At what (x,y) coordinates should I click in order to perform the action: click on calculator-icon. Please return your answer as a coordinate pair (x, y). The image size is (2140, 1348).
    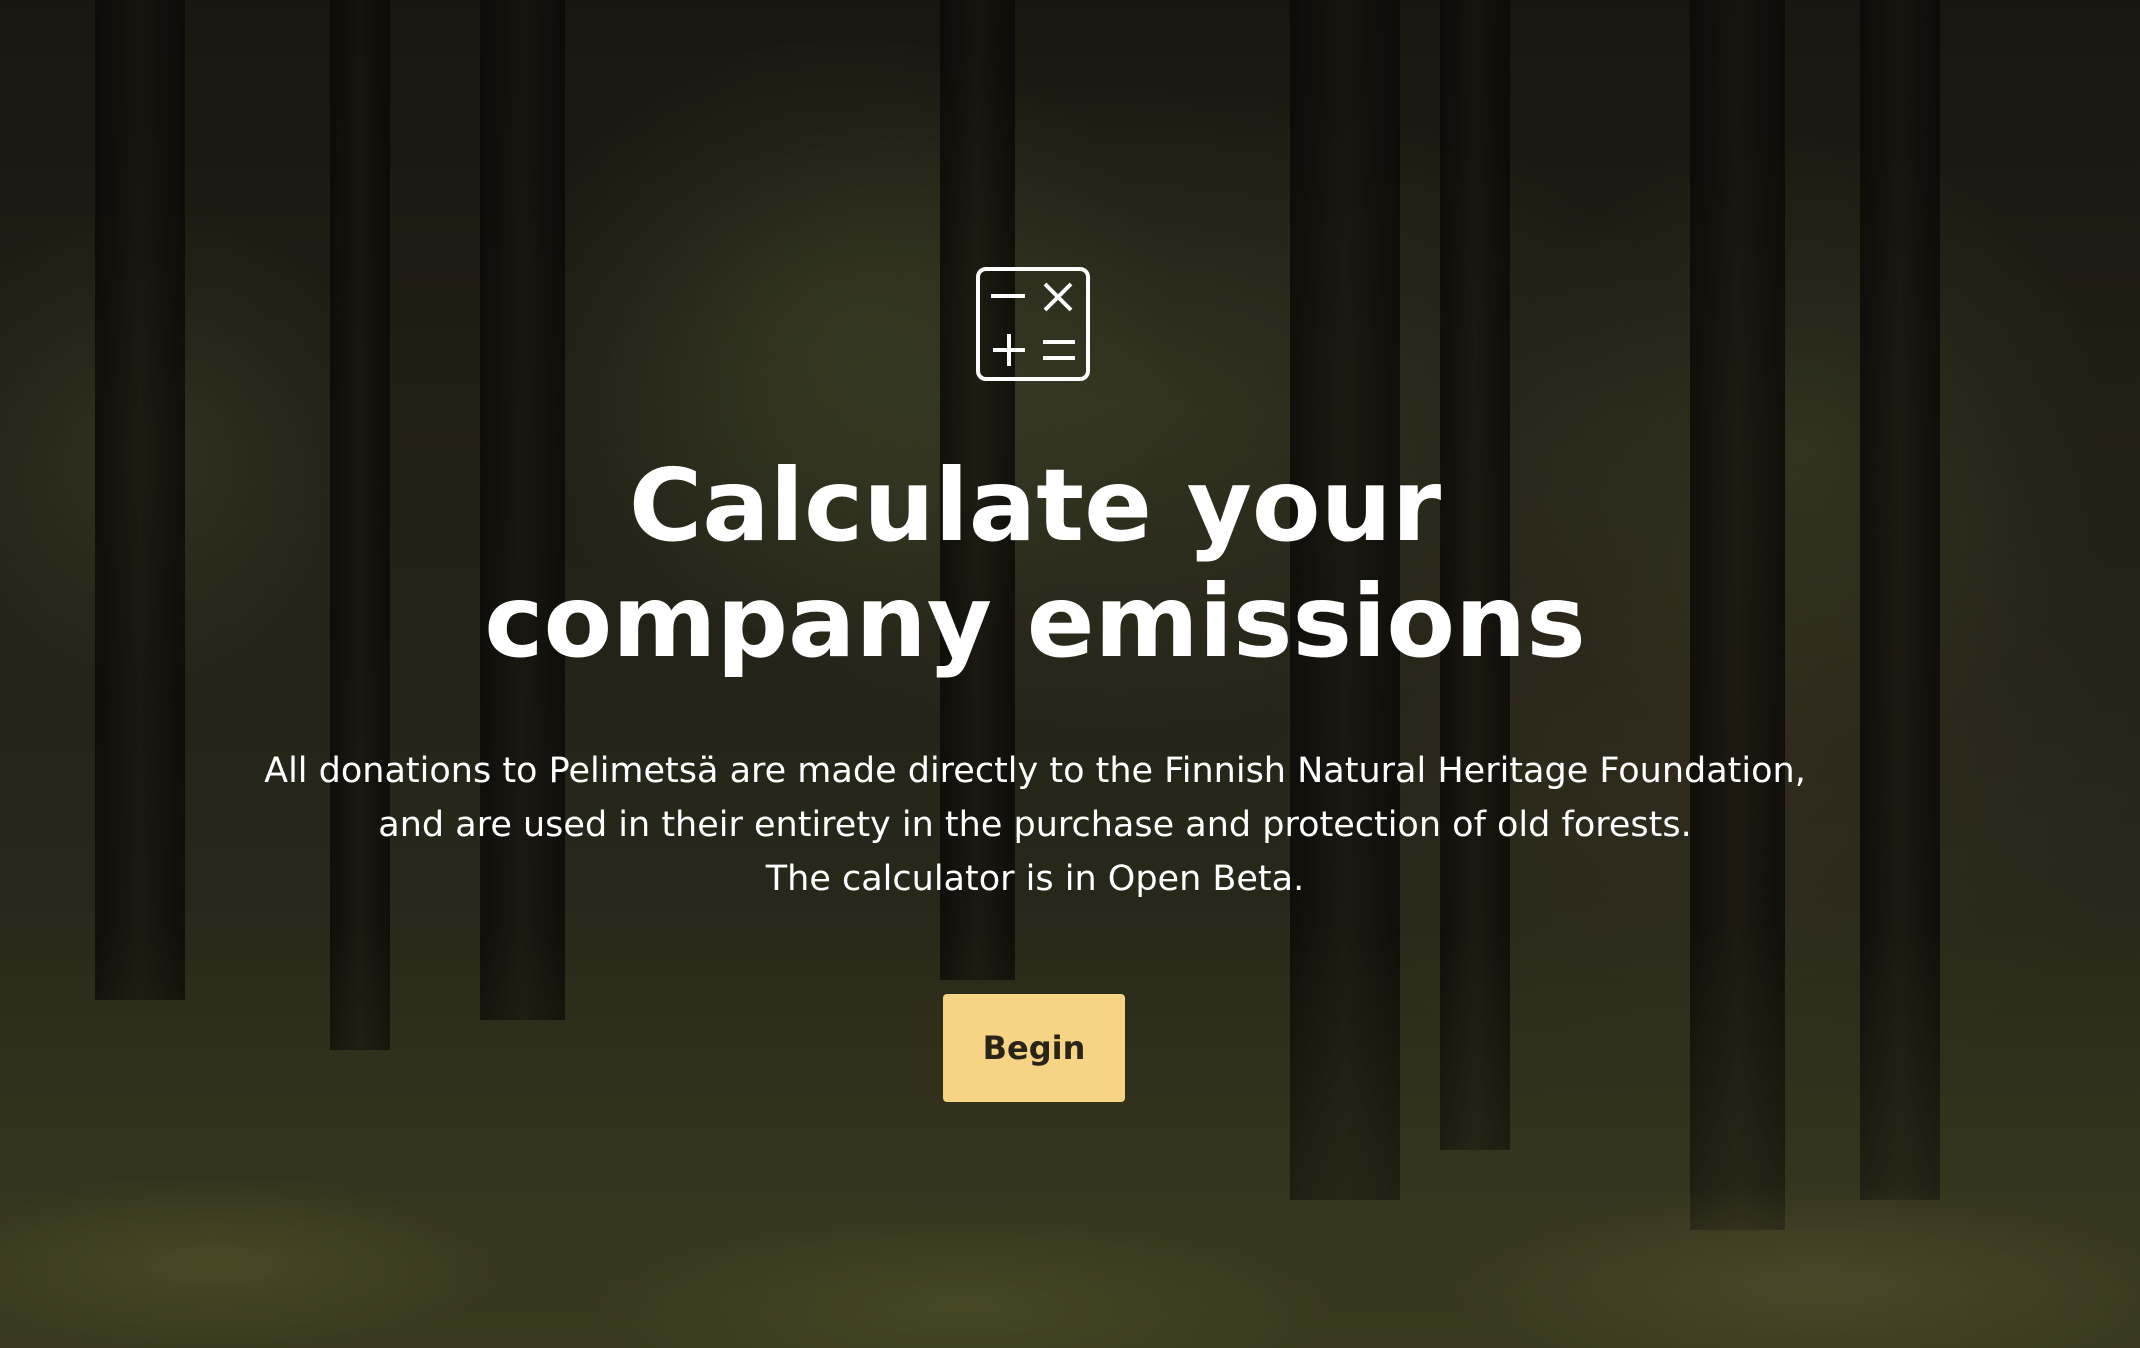
    Looking at the image, I should click on (1033, 324).